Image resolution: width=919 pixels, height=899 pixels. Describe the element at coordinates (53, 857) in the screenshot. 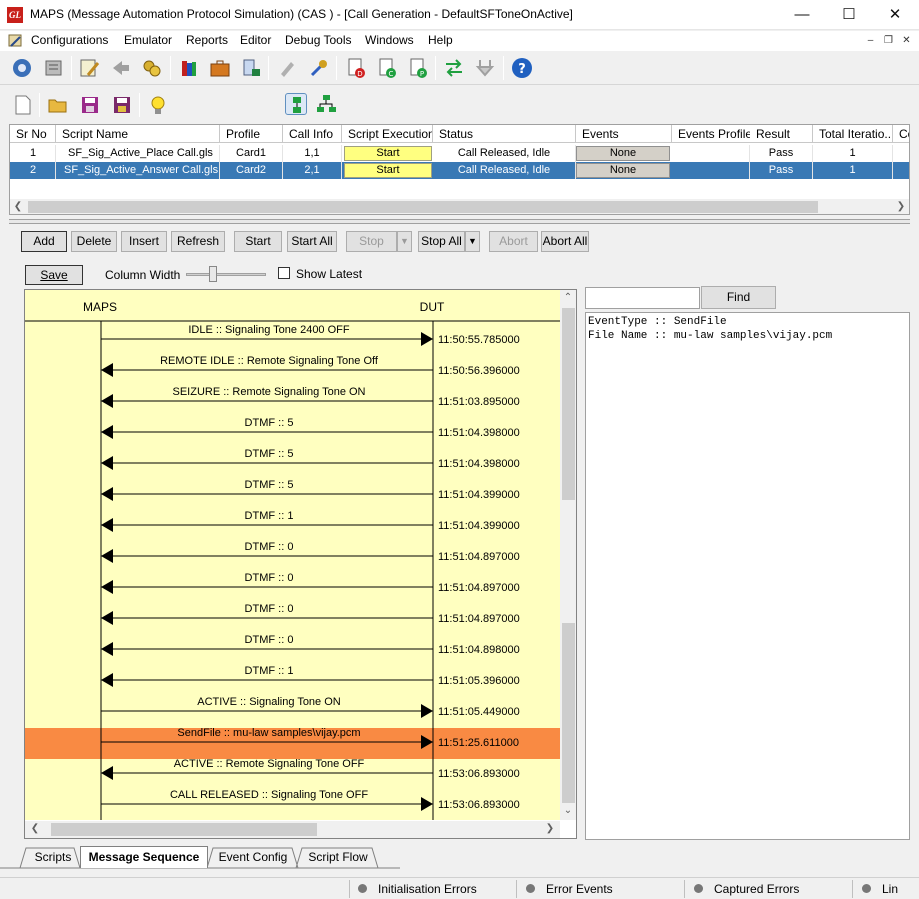

I see `tab-scripts: Scripts` at that location.